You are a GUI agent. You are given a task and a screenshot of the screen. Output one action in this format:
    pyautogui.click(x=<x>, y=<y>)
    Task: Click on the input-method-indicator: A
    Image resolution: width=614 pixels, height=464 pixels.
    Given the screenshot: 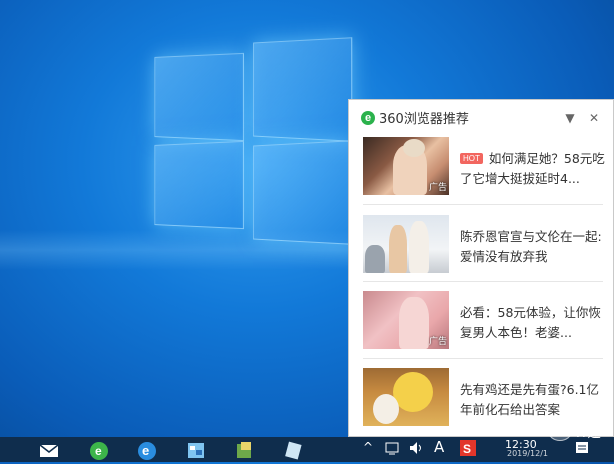 What is the action you would take?
    pyautogui.click(x=439, y=447)
    